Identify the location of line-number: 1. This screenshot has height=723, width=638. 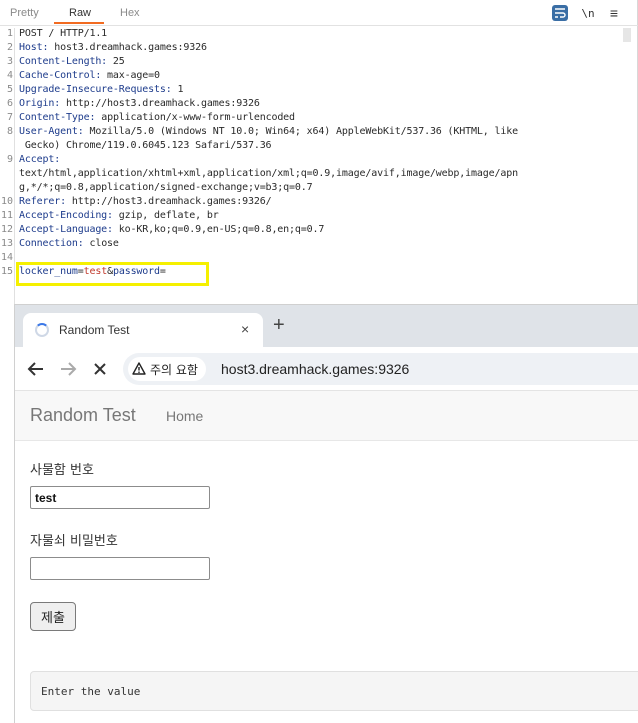
(9, 33).